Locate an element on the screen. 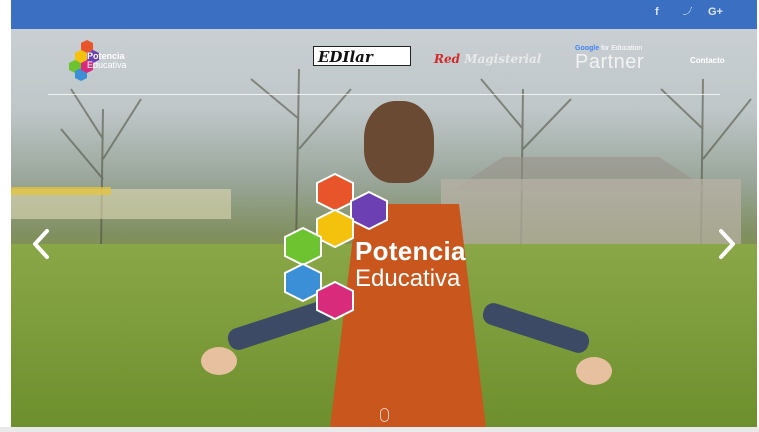 This screenshot has height=432, width=759. googleplus-icon: G+ is located at coordinates (715, 12).